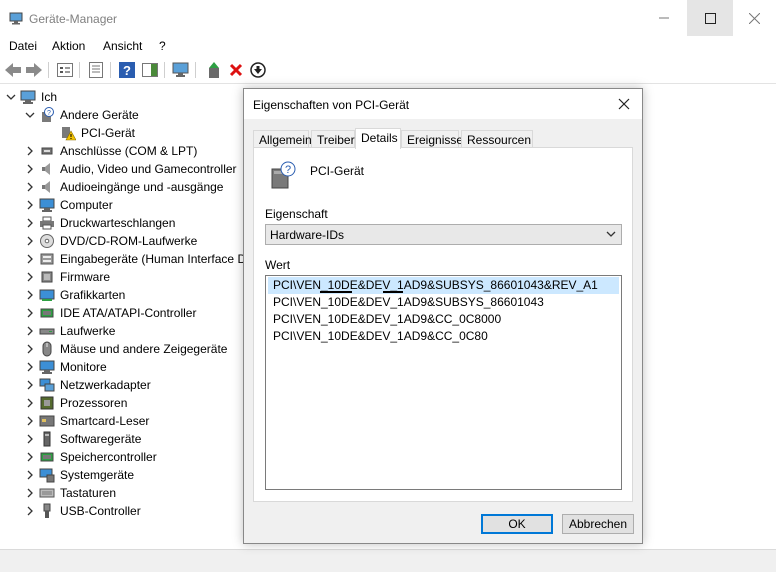 This screenshot has width=776, height=572. I want to click on port-icon, so click(47, 151).